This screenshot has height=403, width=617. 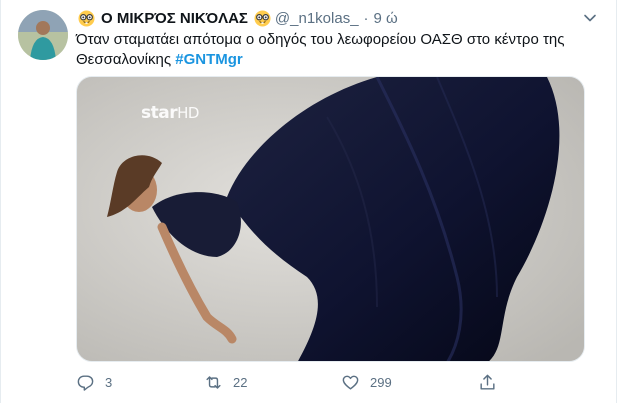 I want to click on retweet-count: 22, so click(x=240, y=382).